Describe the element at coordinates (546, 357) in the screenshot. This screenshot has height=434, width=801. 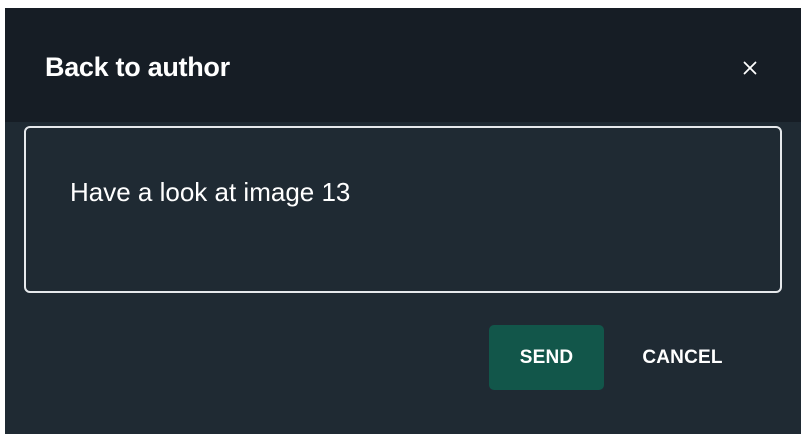
I see `send-button: SEND` at that location.